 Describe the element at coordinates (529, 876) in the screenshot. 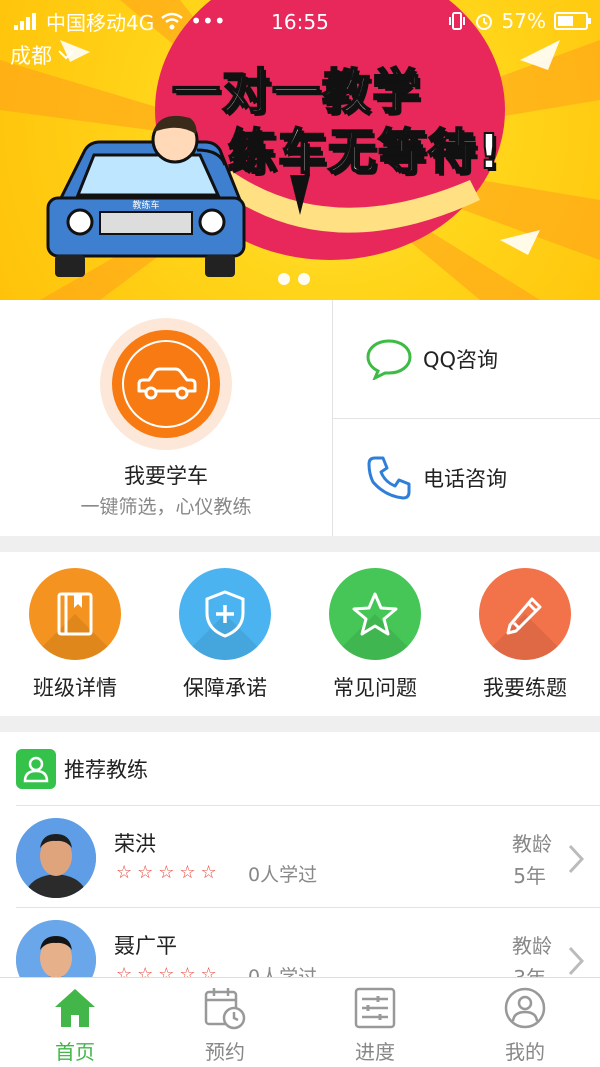

I see `teaching-age-value: 5年` at that location.